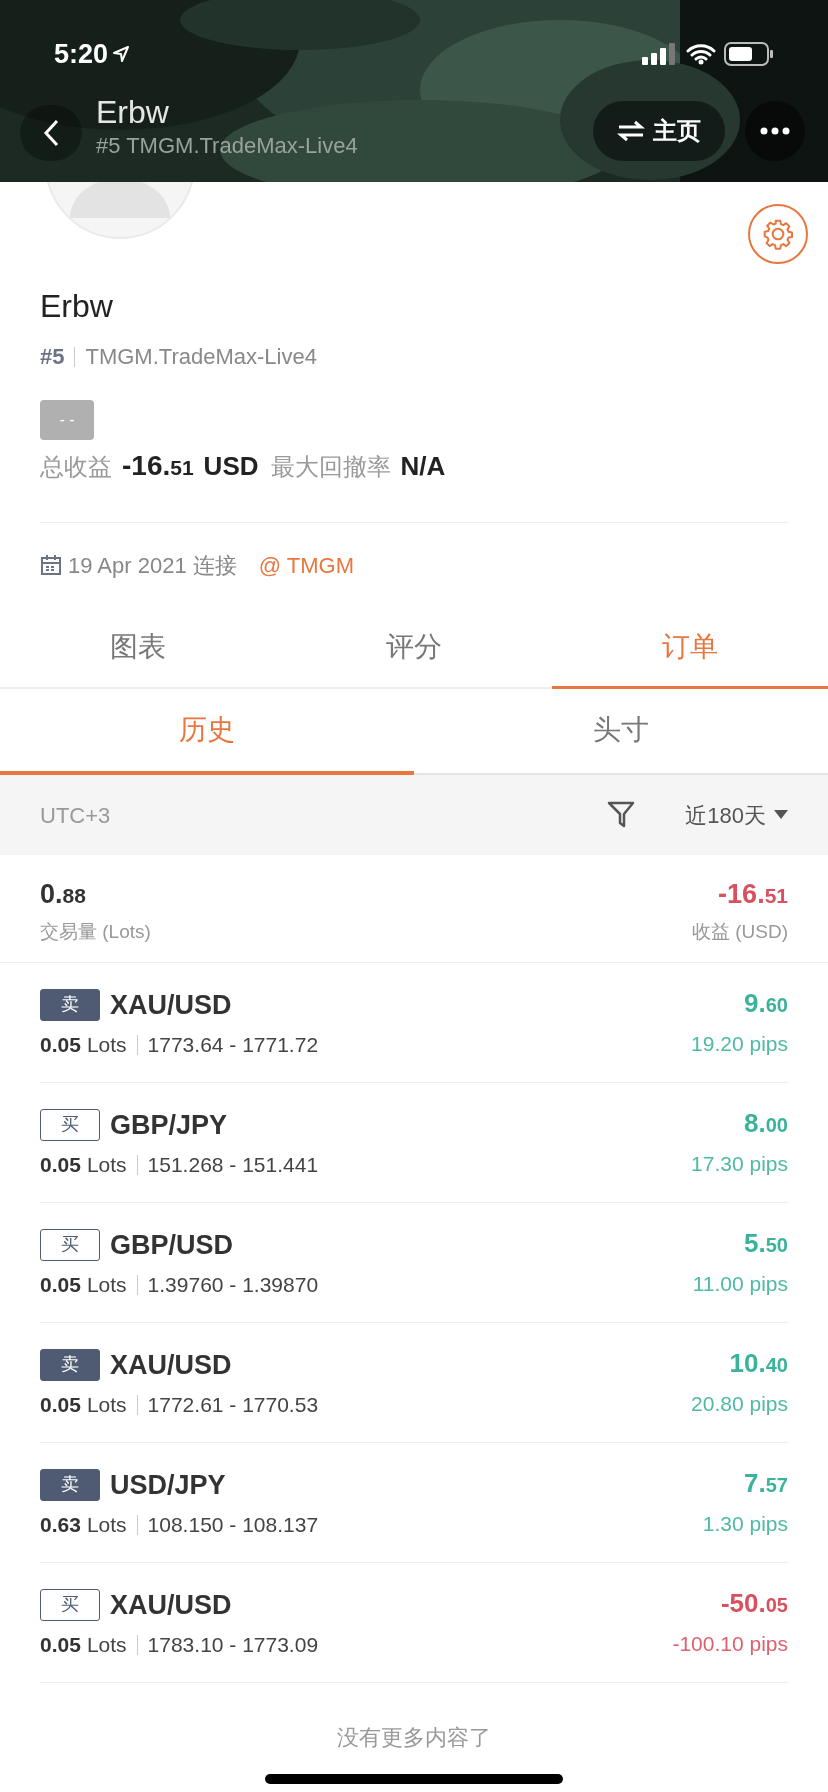  Describe the element at coordinates (330, 467) in the screenshot. I see `max-drawdown-label: 最大回撤率` at that location.